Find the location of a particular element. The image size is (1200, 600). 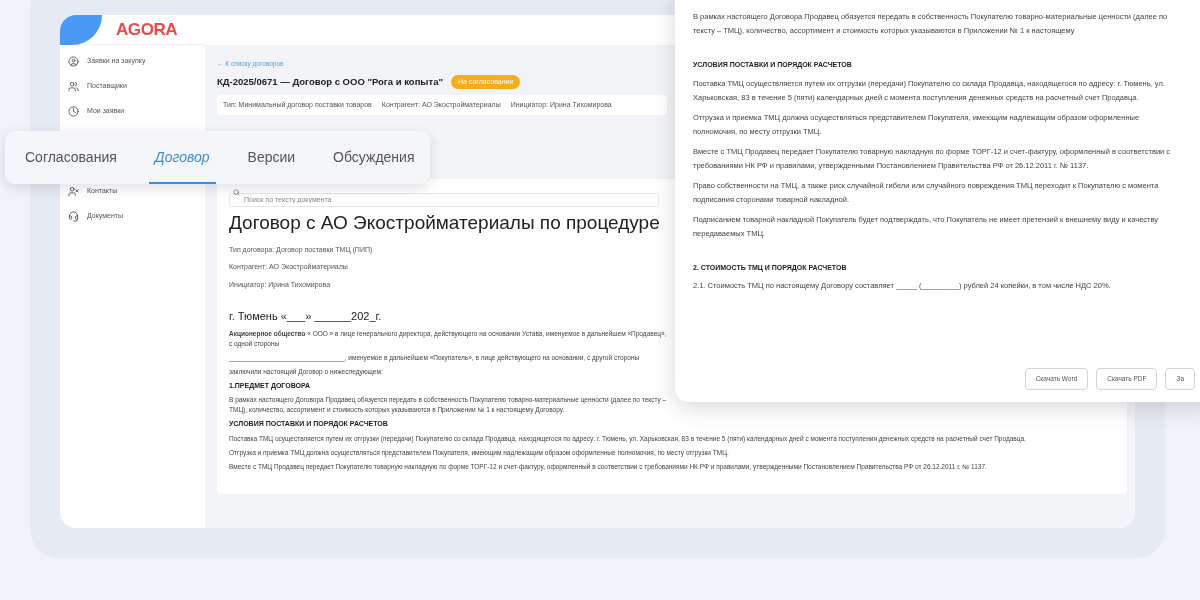

city-date-line: г. Тюмень «___» ______202_г. is located at coordinates (305, 317).